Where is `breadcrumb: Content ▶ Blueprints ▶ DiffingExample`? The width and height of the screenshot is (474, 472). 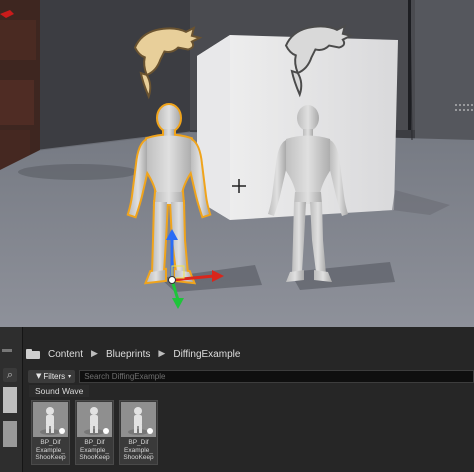
breadcrumb: Content ▶ Blueprints ▶ DiffingExample is located at coordinates (248, 354).